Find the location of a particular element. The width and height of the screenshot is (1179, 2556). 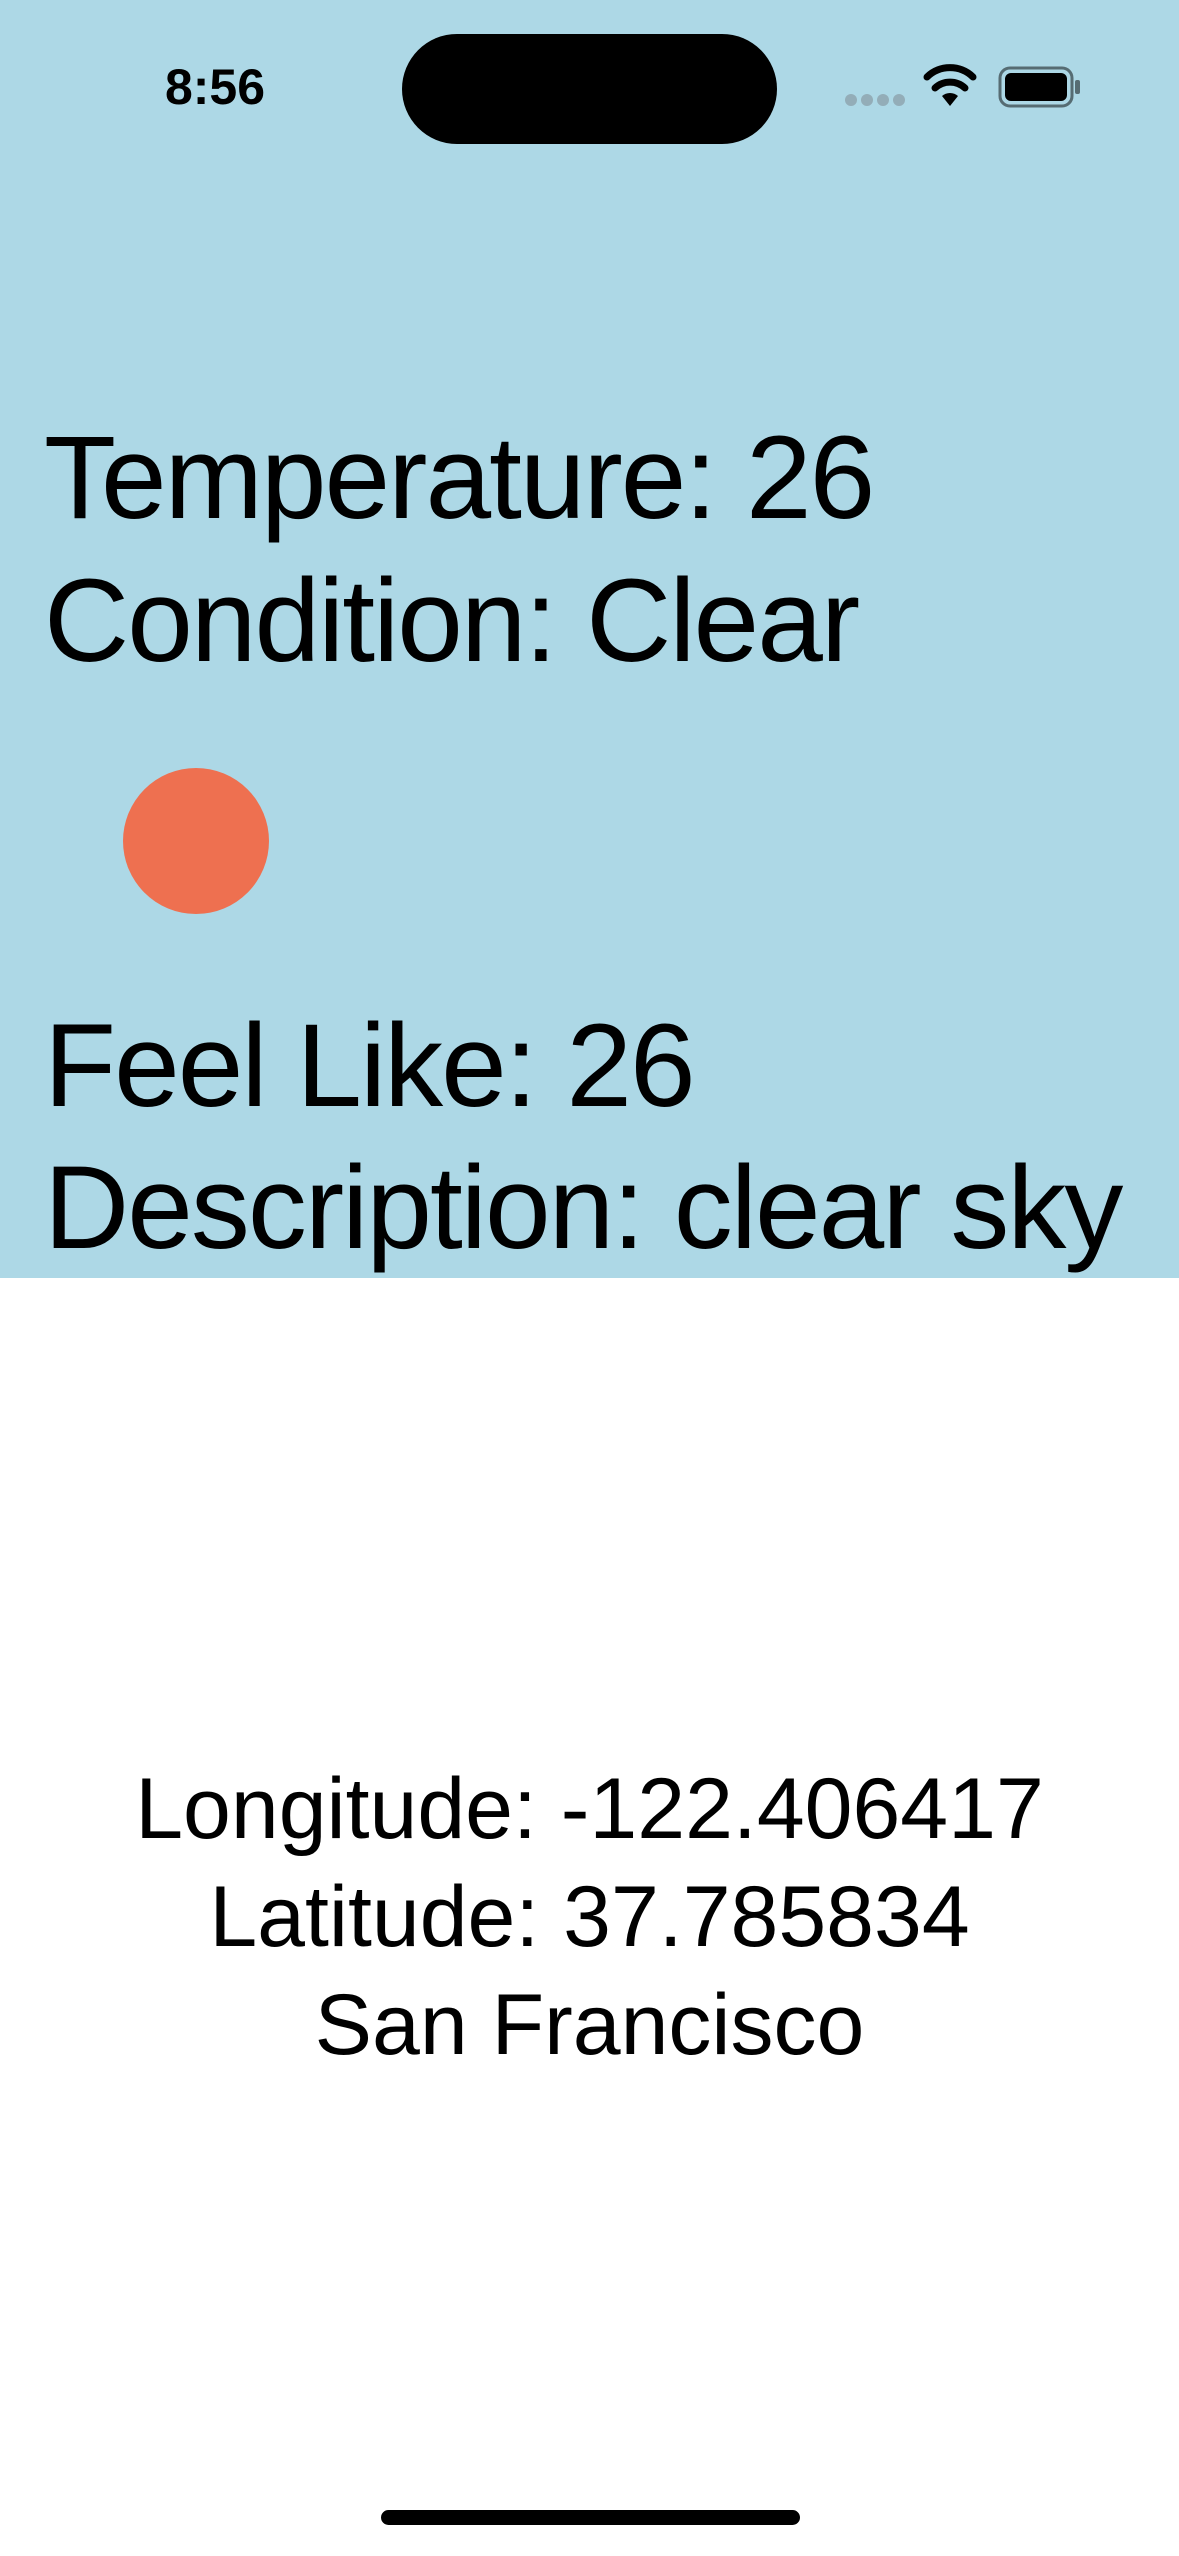

status-time: 8:56 is located at coordinates (215, 87).